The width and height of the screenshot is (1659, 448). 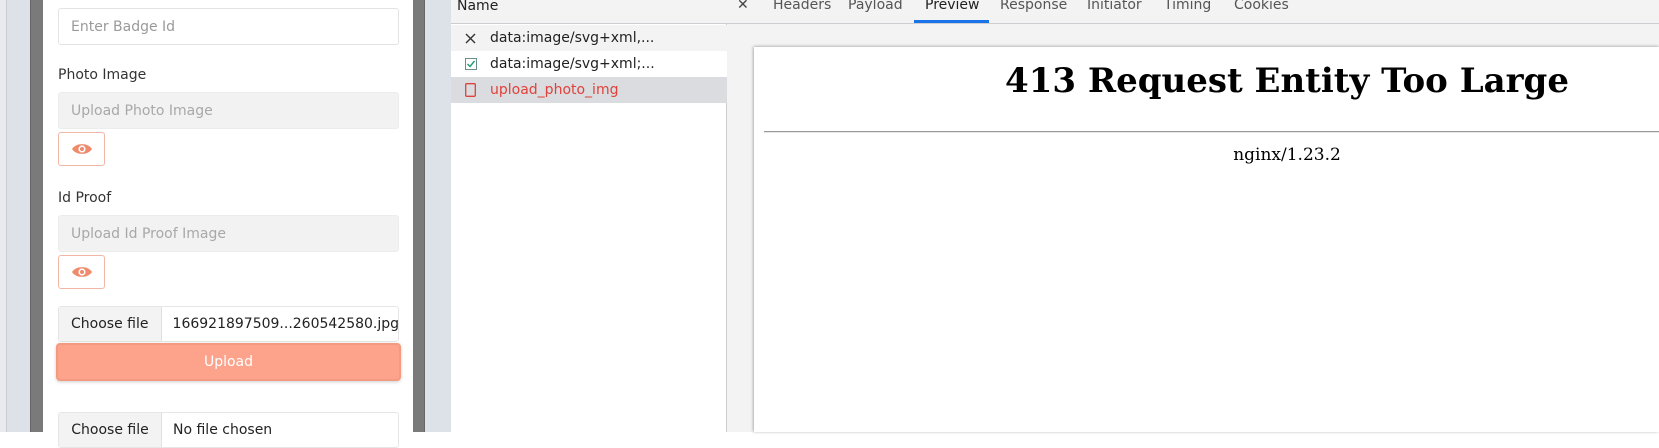 What do you see at coordinates (228, 362) in the screenshot?
I see `upload-button: Upload` at bounding box center [228, 362].